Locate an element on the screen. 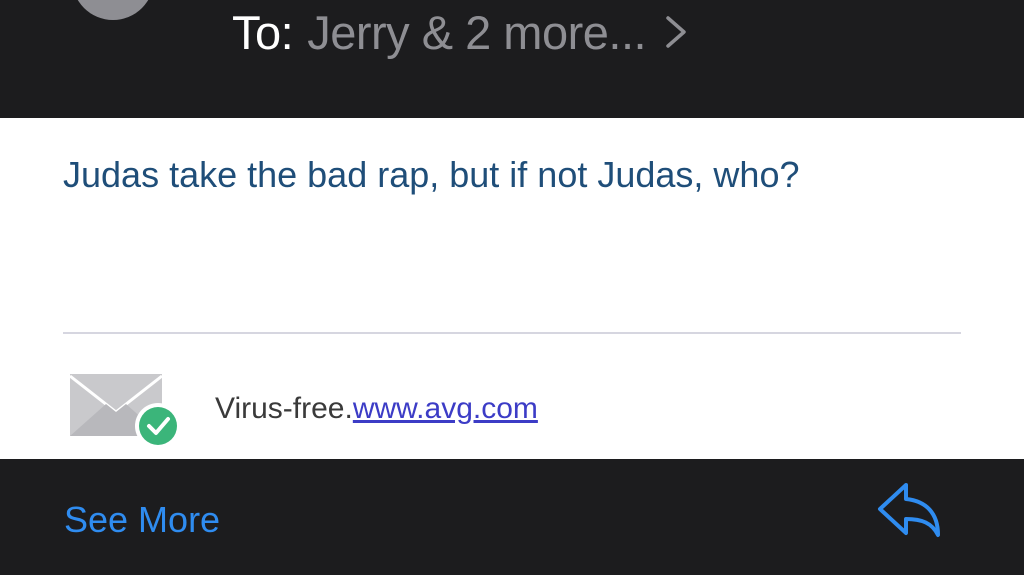 The height and width of the screenshot is (575, 1024). signature-divider is located at coordinates (512, 333).